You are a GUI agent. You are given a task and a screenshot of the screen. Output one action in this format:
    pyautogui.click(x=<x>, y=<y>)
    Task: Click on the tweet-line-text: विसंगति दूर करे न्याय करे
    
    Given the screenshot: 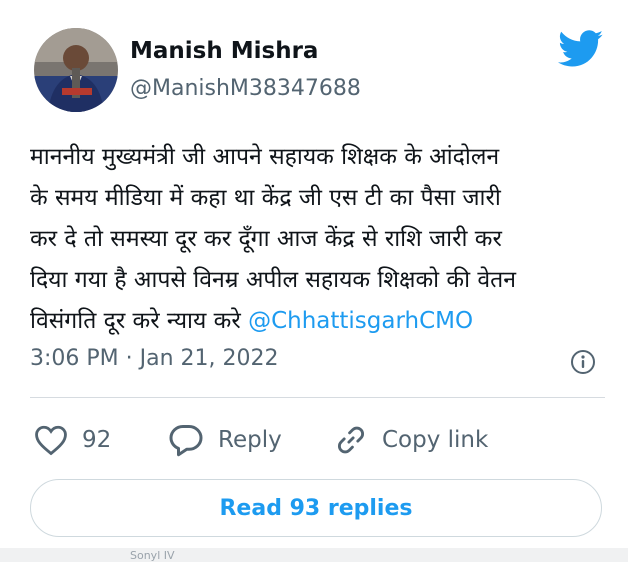 What is the action you would take?
    pyautogui.click(x=139, y=321)
    